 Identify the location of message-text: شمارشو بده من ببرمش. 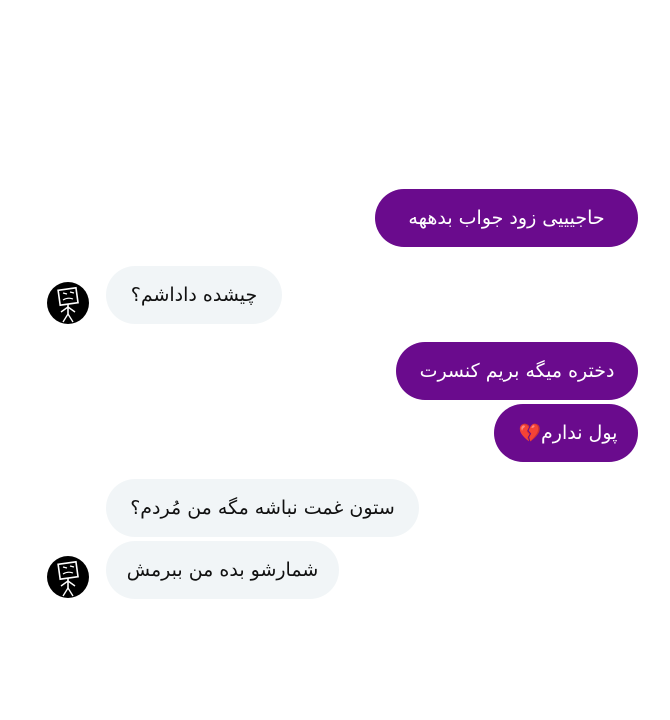
(222, 570).